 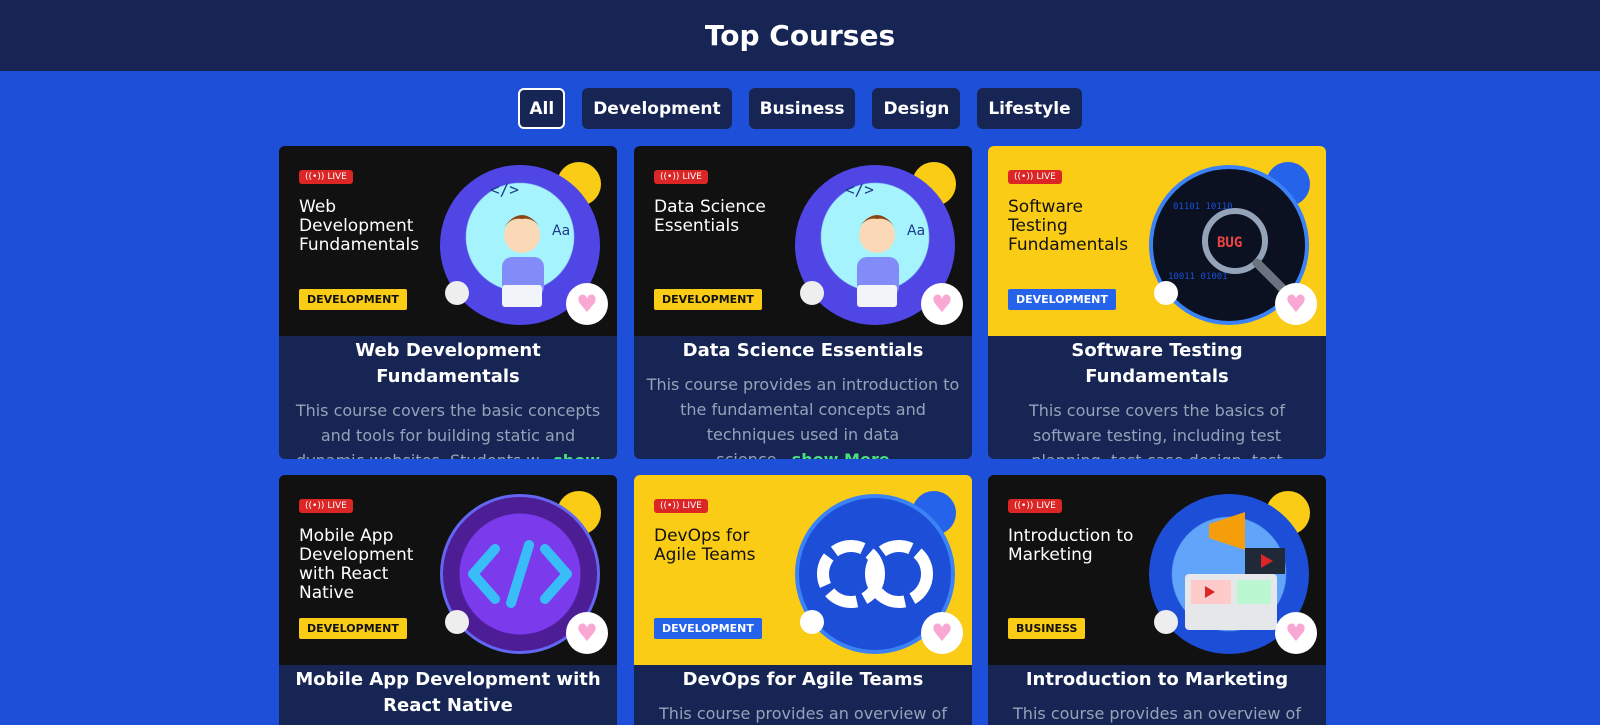 What do you see at coordinates (1157, 363) in the screenshot?
I see `course-title: Software Testing Fundamentals` at bounding box center [1157, 363].